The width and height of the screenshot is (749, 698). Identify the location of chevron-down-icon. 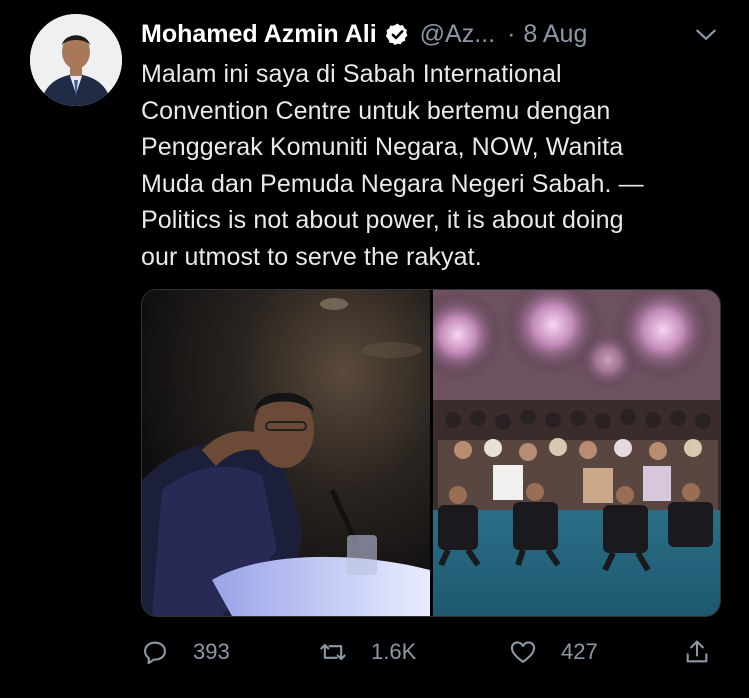
(706, 35).